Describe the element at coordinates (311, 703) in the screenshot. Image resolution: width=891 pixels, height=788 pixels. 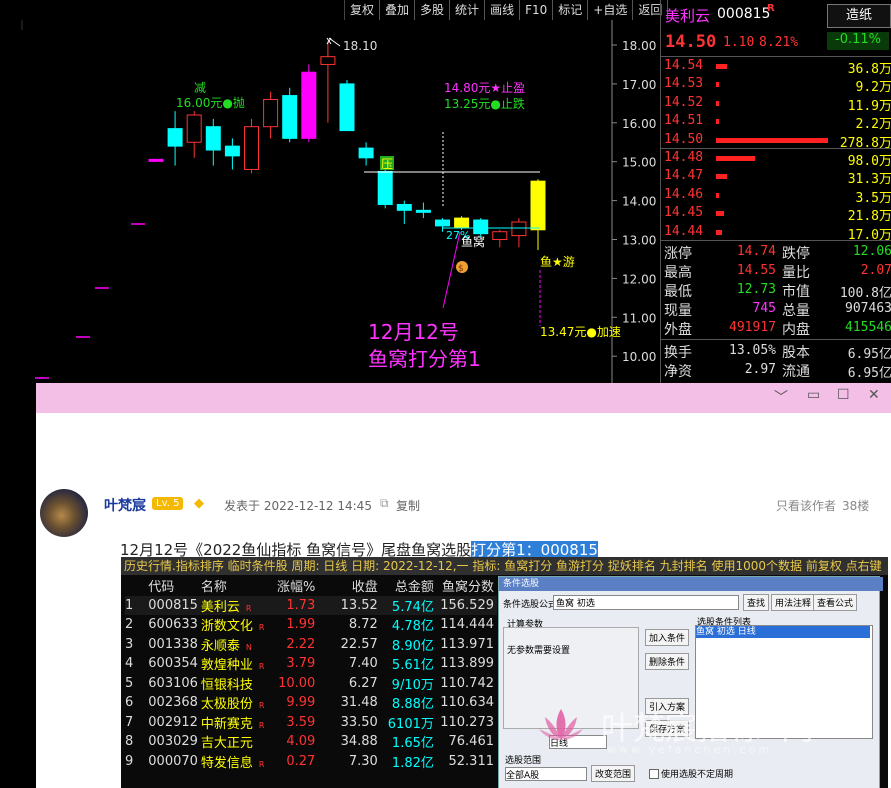
I see `table-row: 6 002368 太极股份 R 9.99 31.48 8.88亿 110.634` at that location.